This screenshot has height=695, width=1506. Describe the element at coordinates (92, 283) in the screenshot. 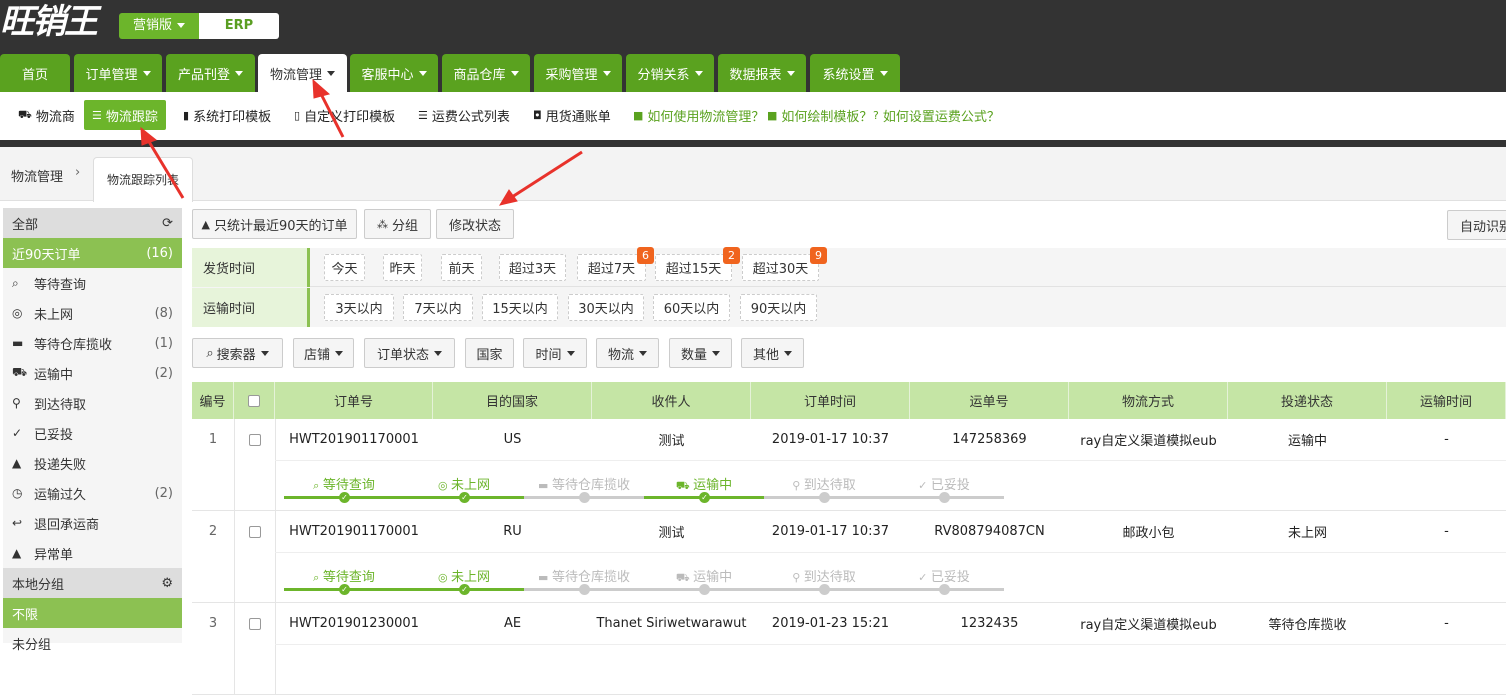

I see `sidebar-item-1: ⌕ 等待查询` at that location.